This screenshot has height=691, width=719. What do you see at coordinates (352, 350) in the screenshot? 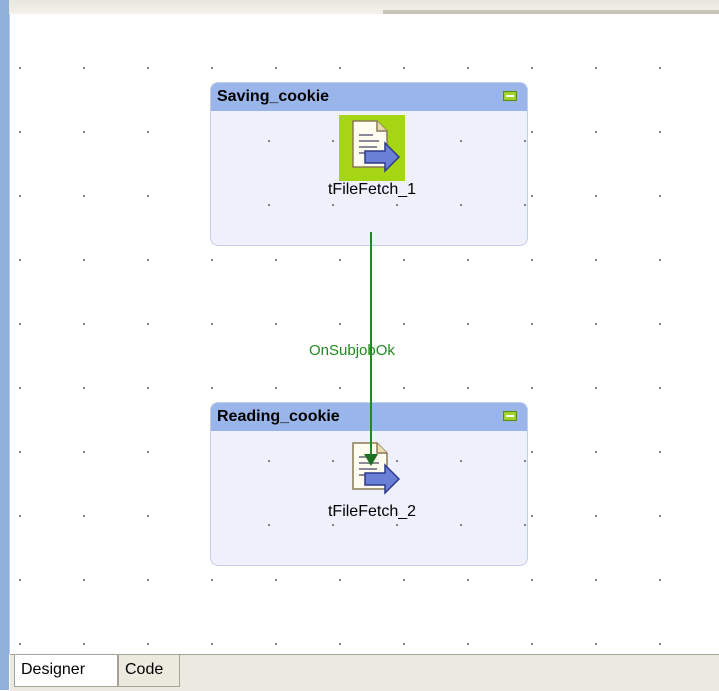
I see `link-label: OnSubjobOk` at bounding box center [352, 350].